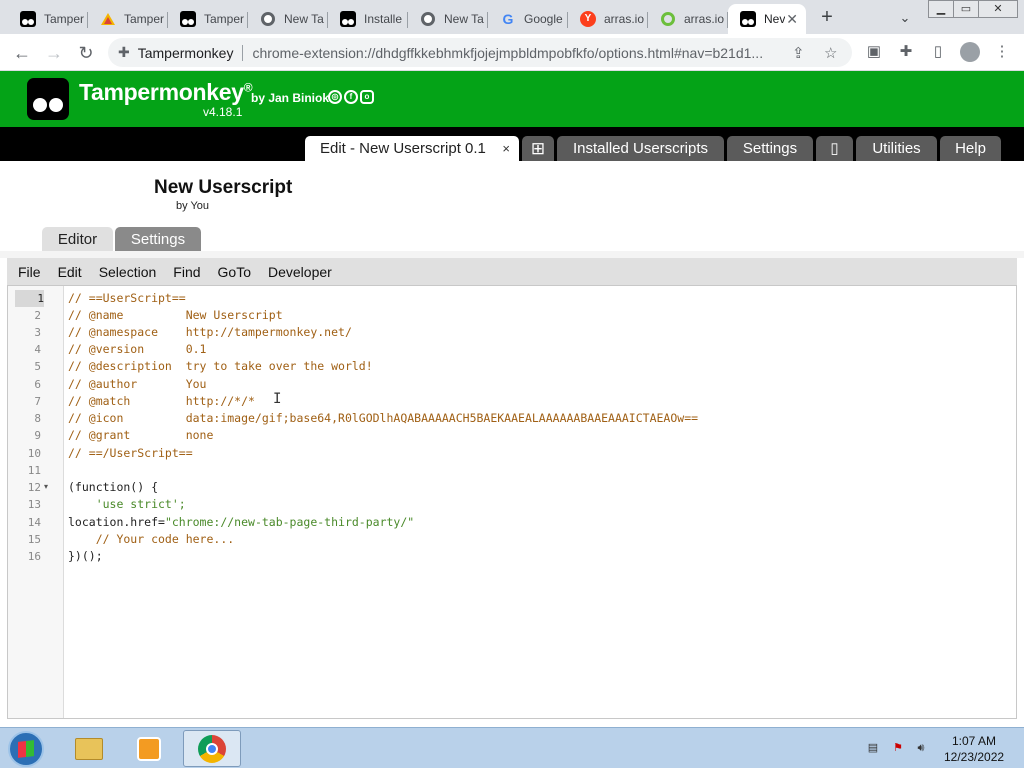 This screenshot has width=1024, height=768. What do you see at coordinates (166, 92) in the screenshot?
I see `app-title: Tampermonkey®` at bounding box center [166, 92].